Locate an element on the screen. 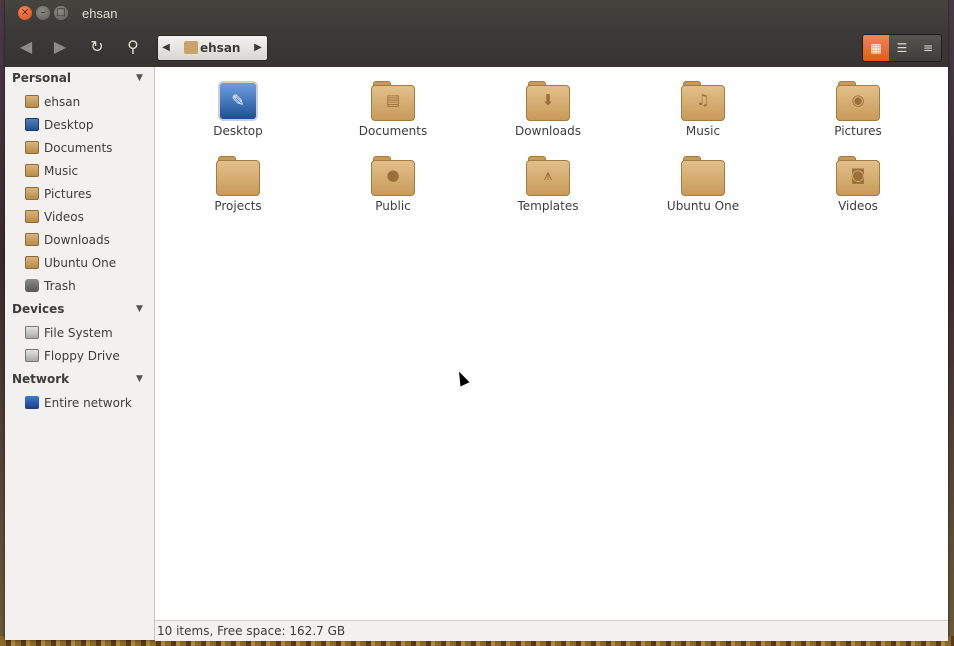 The height and width of the screenshot is (646, 954). search-icon: ⚲ is located at coordinates (133, 47).